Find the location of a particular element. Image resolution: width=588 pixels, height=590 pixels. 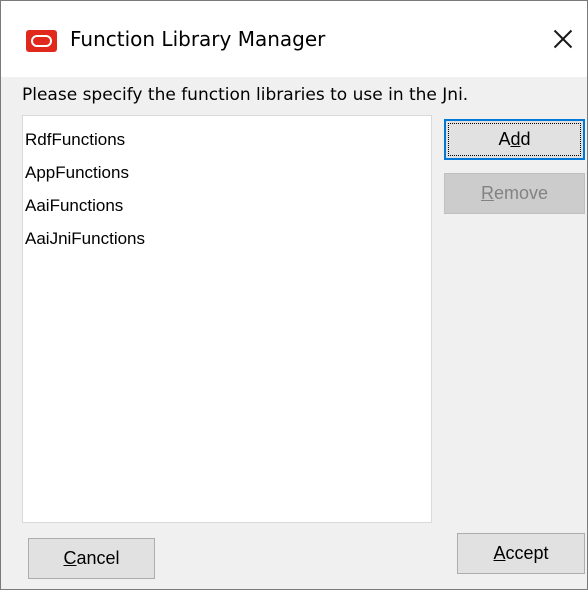

remove-button: Remove is located at coordinates (514, 193).